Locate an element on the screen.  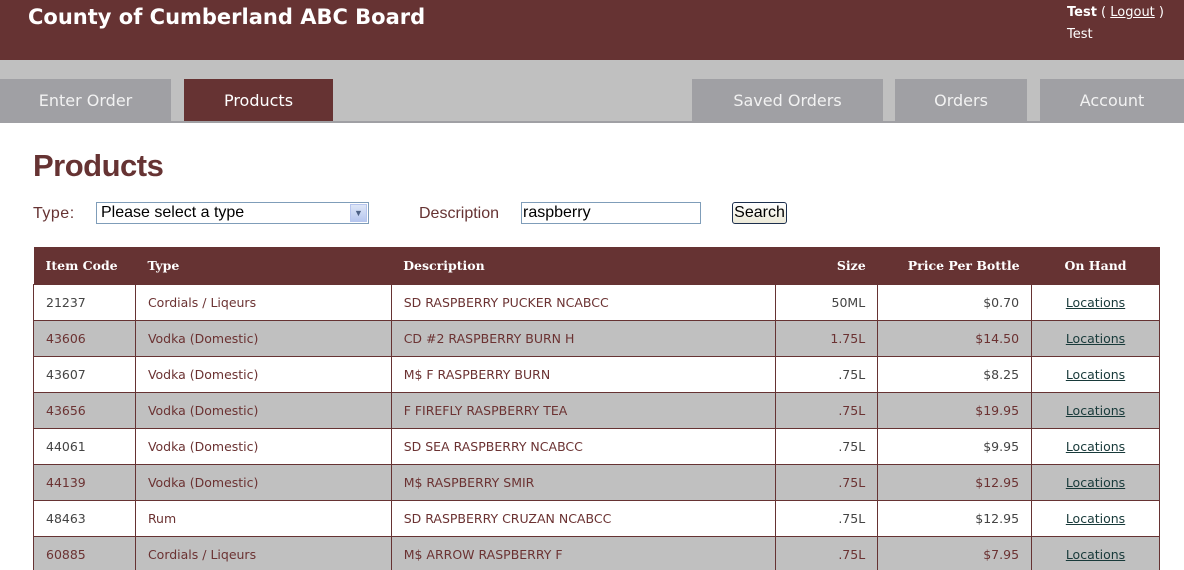
description-cell: M$ ARROW RASPBERRY F is located at coordinates (583, 552).